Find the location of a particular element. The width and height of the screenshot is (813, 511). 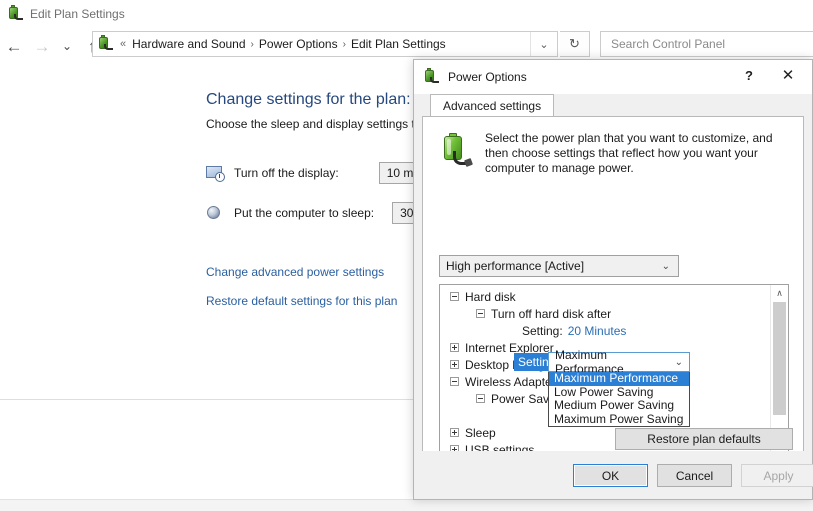

refresh-icon: ↻ is located at coordinates (575, 44).